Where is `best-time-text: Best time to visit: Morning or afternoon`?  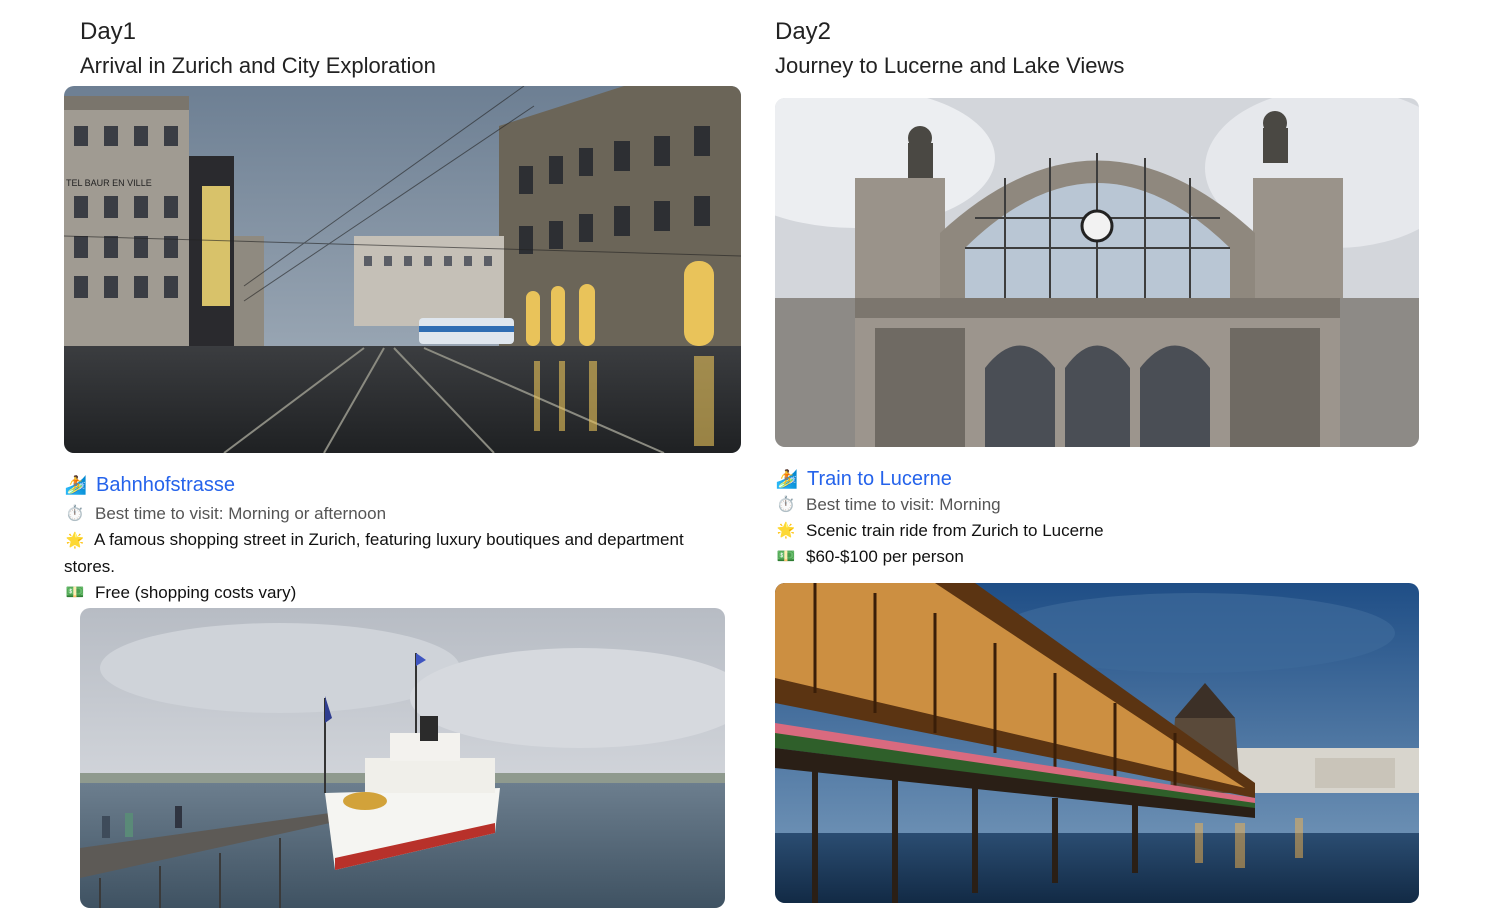
best-time-text: Best time to visit: Morning or afternoon is located at coordinates (241, 513).